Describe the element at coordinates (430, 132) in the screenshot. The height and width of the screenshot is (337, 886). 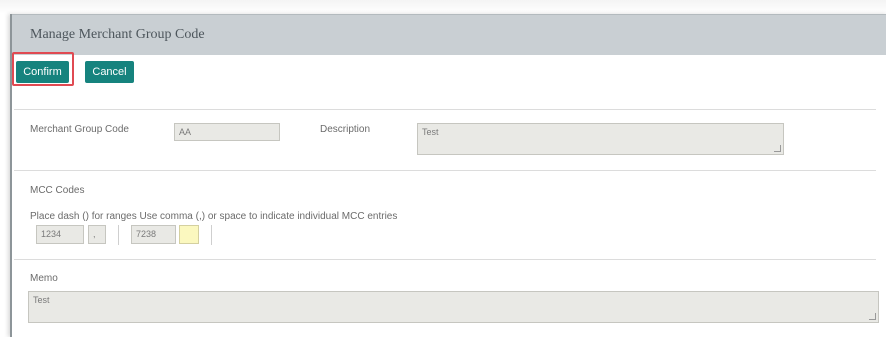
I see `description-value: Test` at that location.